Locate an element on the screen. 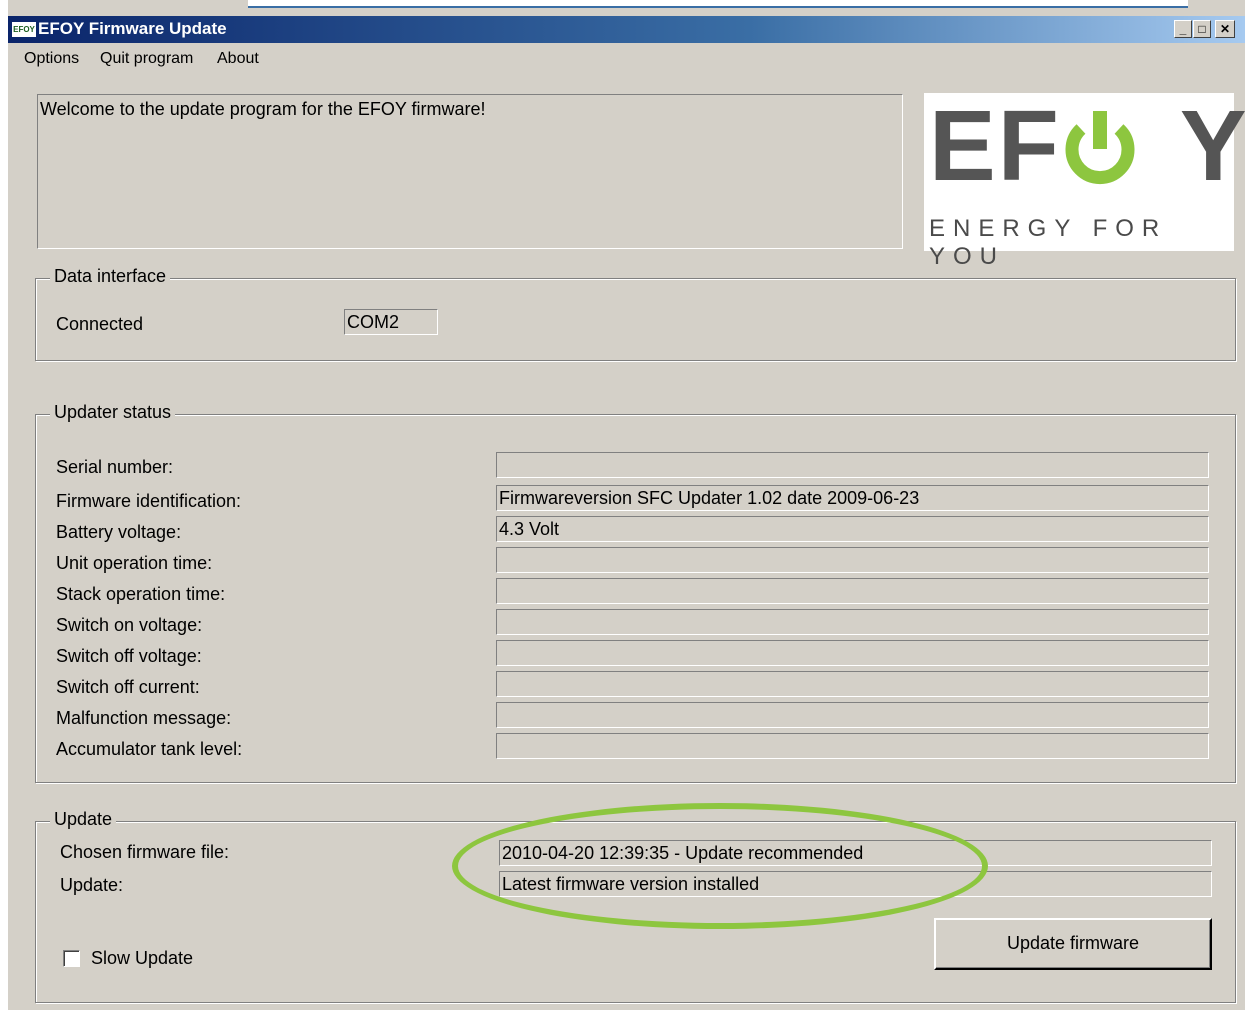 Image resolution: width=1245 pixels, height=1010 pixels. maximize-button: □ is located at coordinates (1202, 29).